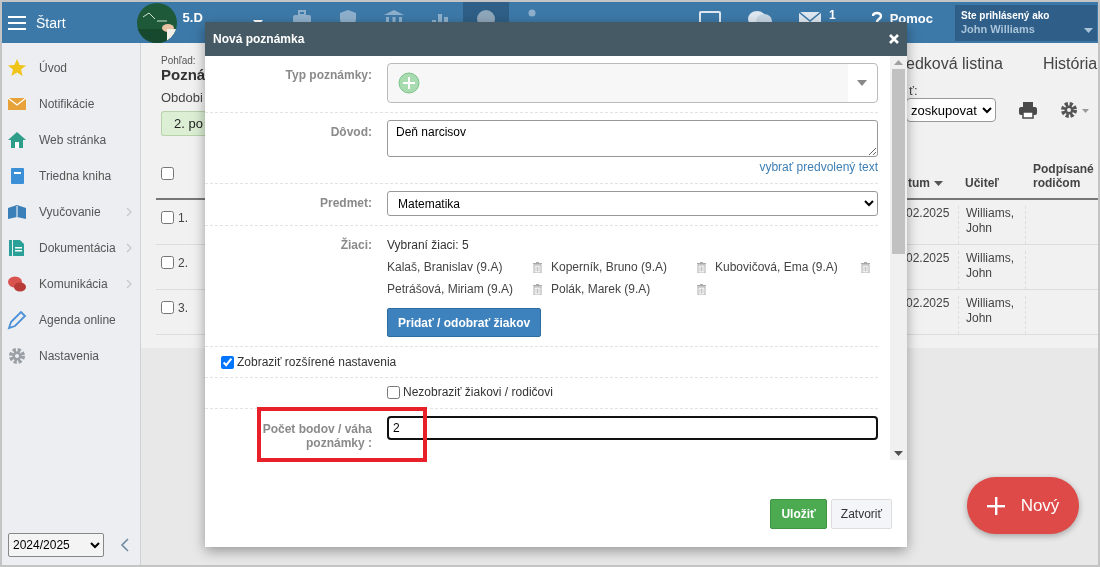  Describe the element at coordinates (317, 435) in the screenshot. I see `field-label: Počet bodov / váha poznámky :` at that location.